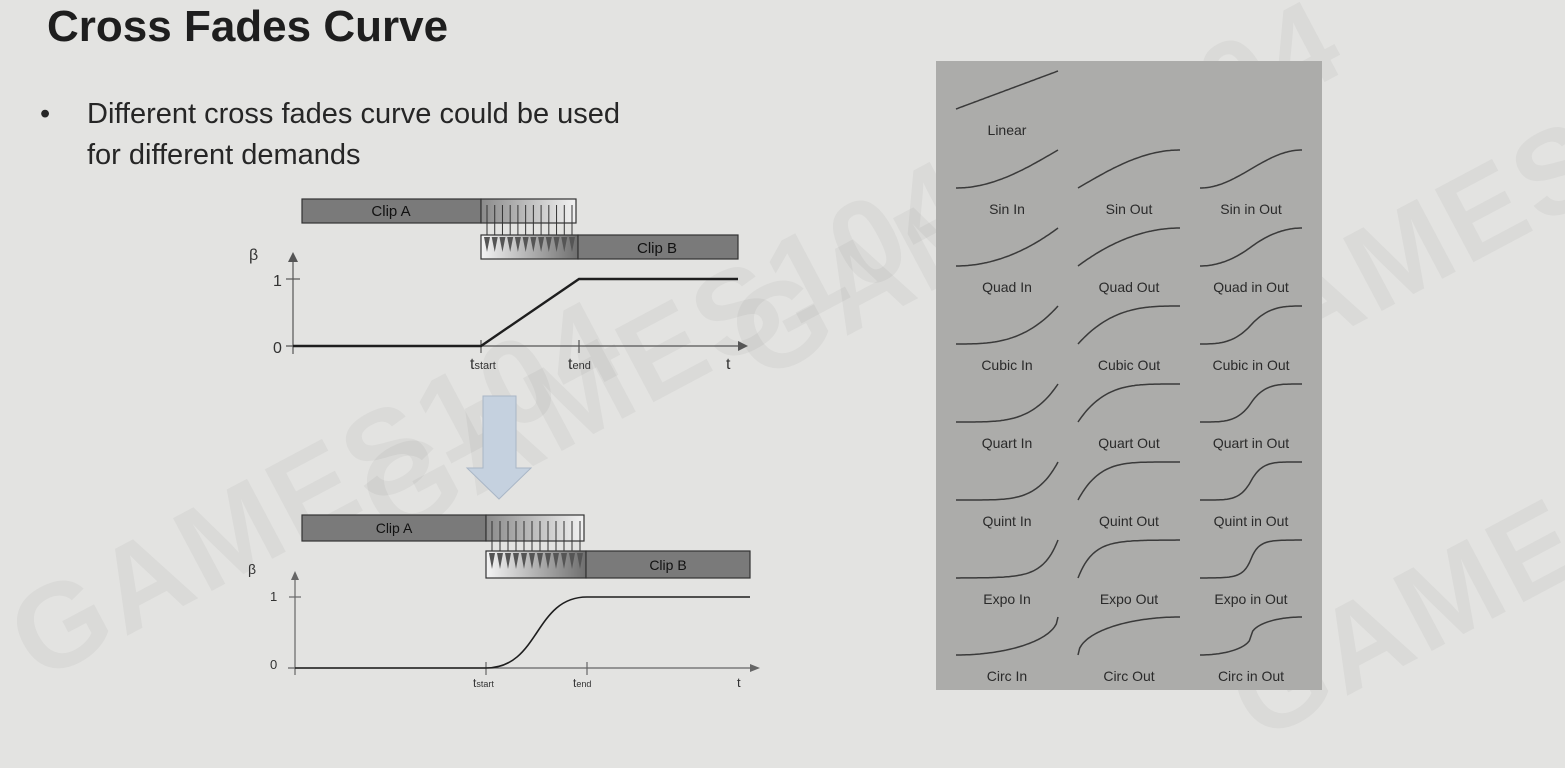  What do you see at coordinates (1007, 443) in the screenshot?
I see `easing-curve-label: Quart In` at bounding box center [1007, 443].